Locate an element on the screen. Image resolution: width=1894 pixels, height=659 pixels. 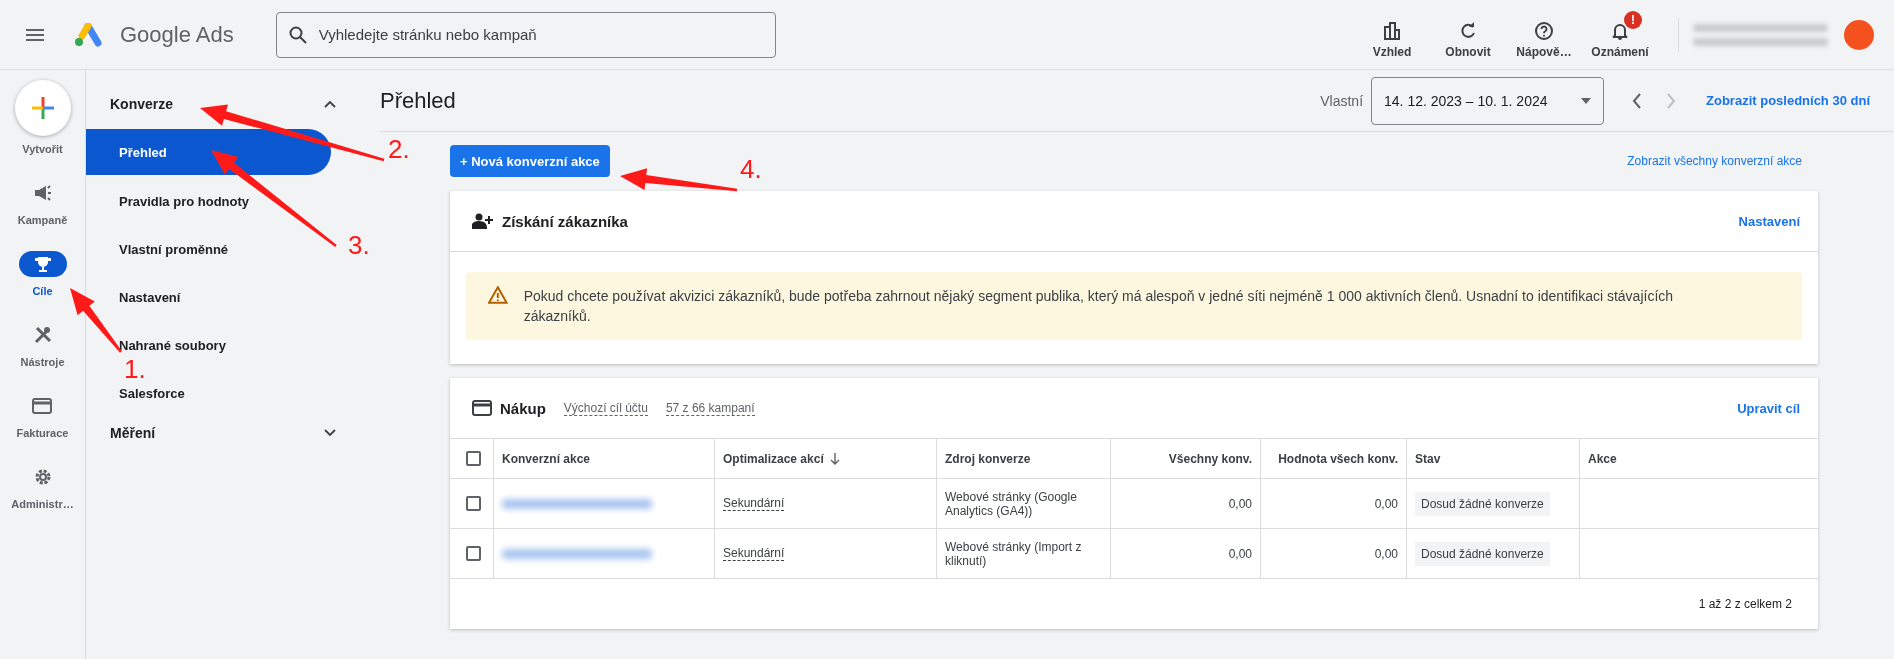
card-title: Nákup is located at coordinates (523, 408).